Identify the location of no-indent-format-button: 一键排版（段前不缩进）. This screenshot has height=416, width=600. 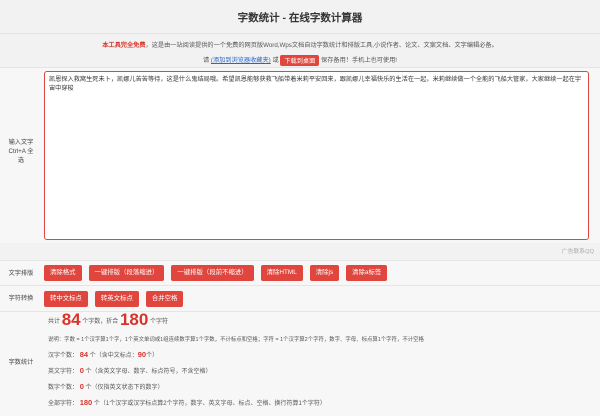
(212, 273).